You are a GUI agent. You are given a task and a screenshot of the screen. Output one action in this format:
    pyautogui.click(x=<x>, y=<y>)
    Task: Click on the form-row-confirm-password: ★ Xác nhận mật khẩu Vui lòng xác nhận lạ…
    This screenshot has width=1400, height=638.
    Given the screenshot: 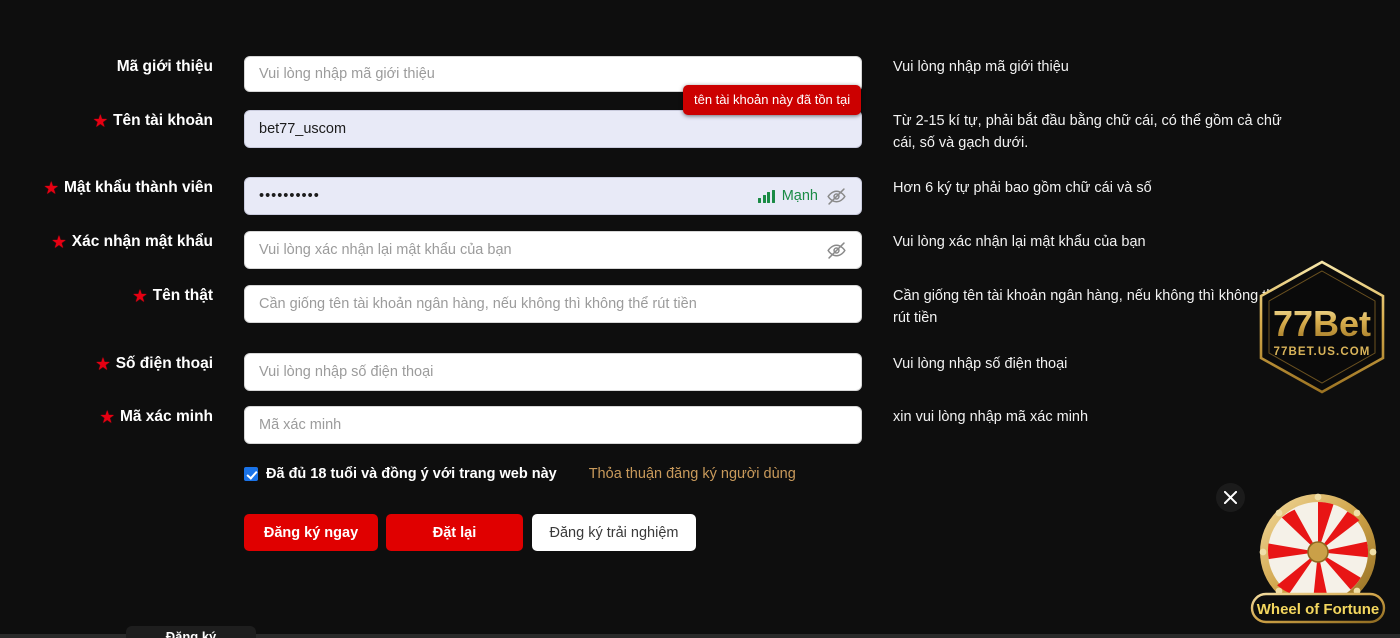 What is the action you would take?
    pyautogui.click(x=700, y=250)
    